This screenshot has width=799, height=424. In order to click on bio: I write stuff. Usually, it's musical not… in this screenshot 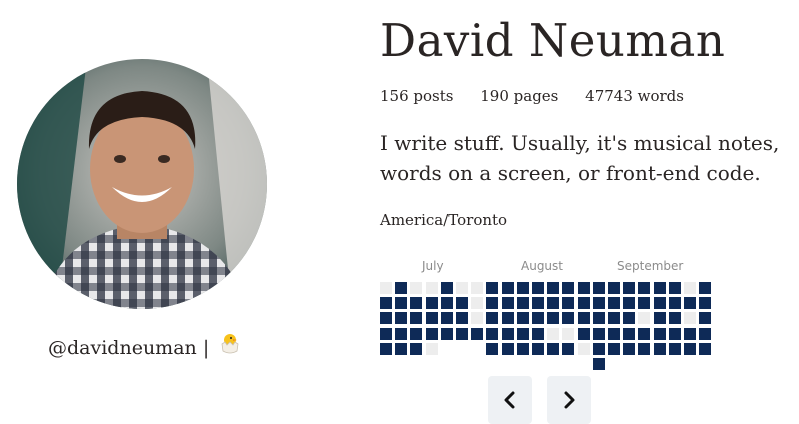, I will do `click(580, 158)`.